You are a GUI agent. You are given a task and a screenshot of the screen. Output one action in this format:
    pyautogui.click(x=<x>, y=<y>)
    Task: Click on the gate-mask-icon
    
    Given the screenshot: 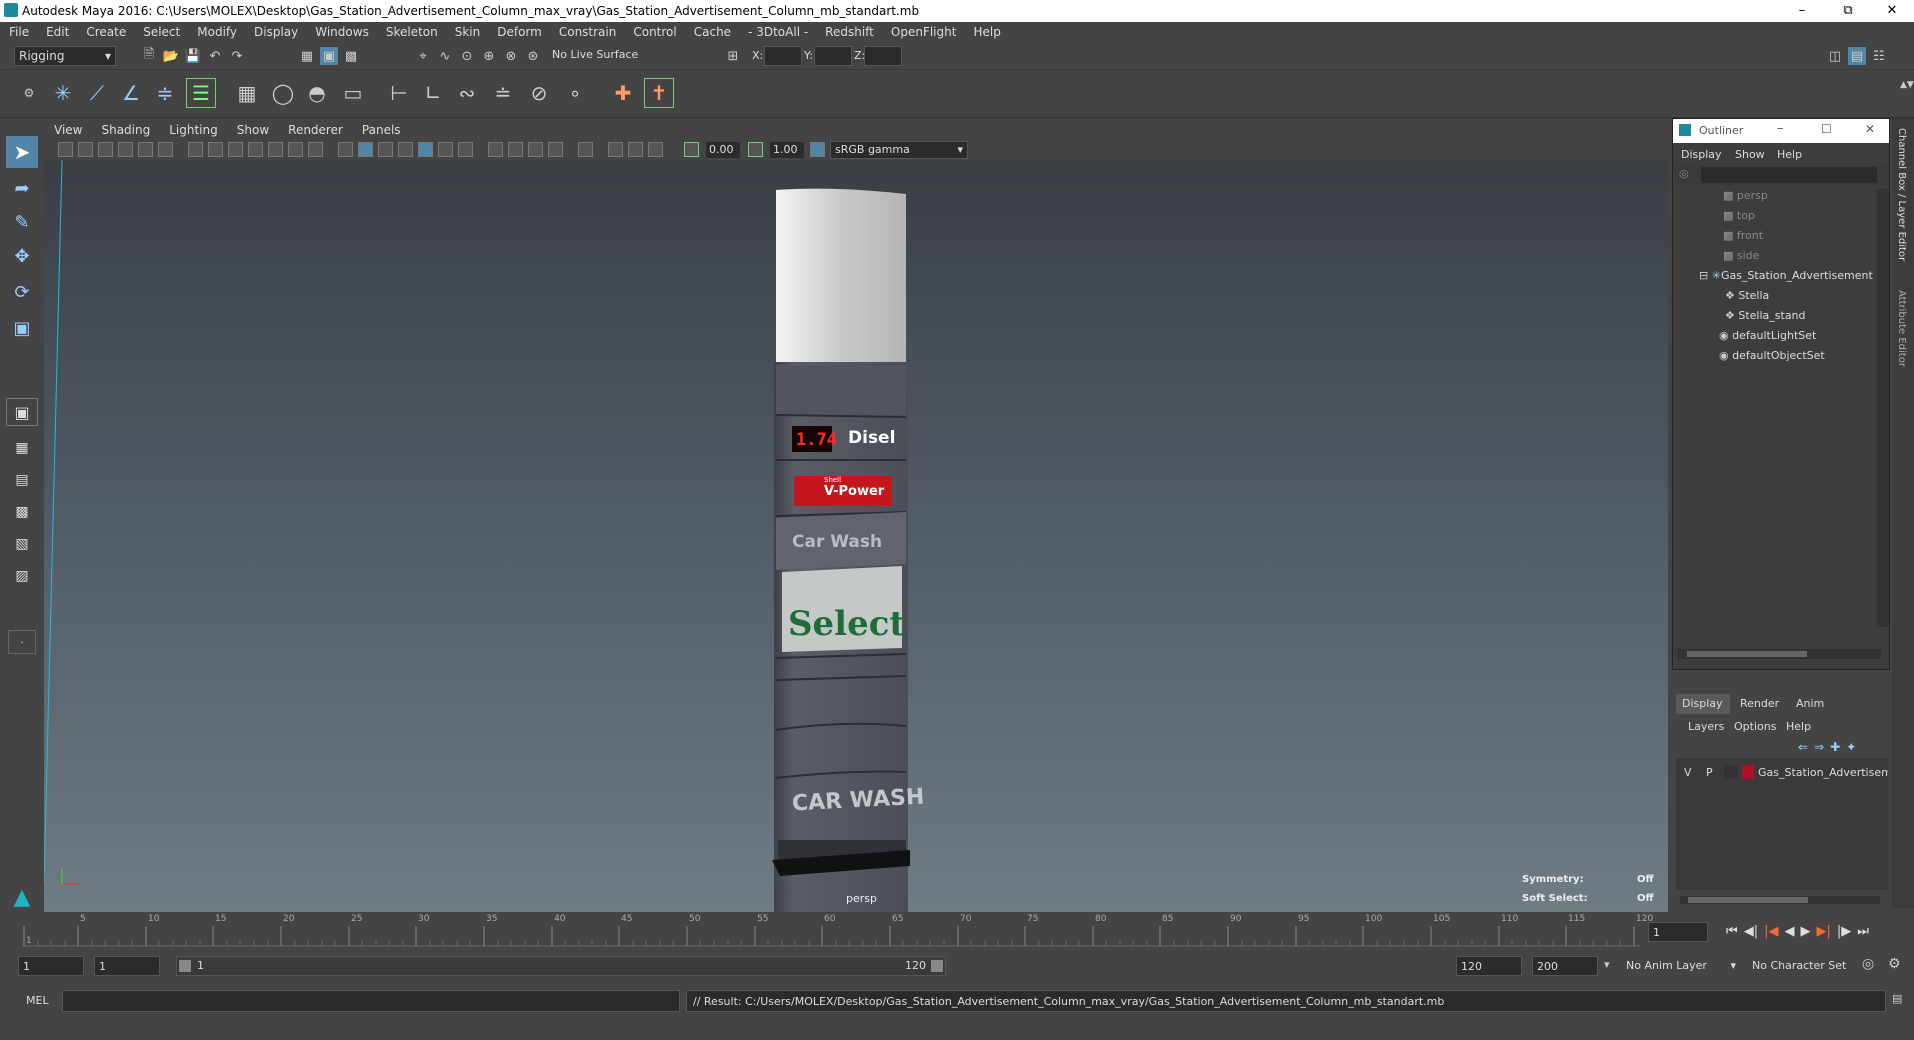 What is the action you would take?
    pyautogui.click(x=255, y=149)
    